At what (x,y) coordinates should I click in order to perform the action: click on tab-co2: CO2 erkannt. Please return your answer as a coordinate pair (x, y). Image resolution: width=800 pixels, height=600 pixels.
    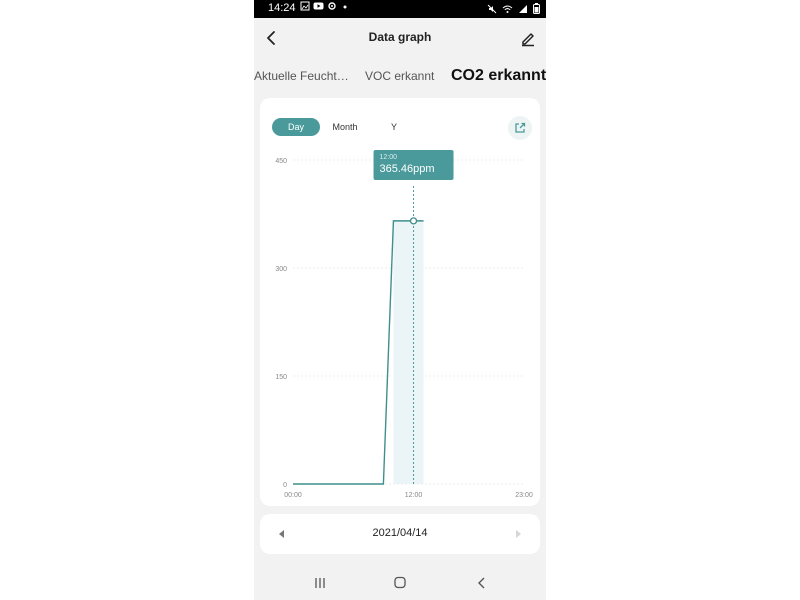
    Looking at the image, I should click on (498, 76).